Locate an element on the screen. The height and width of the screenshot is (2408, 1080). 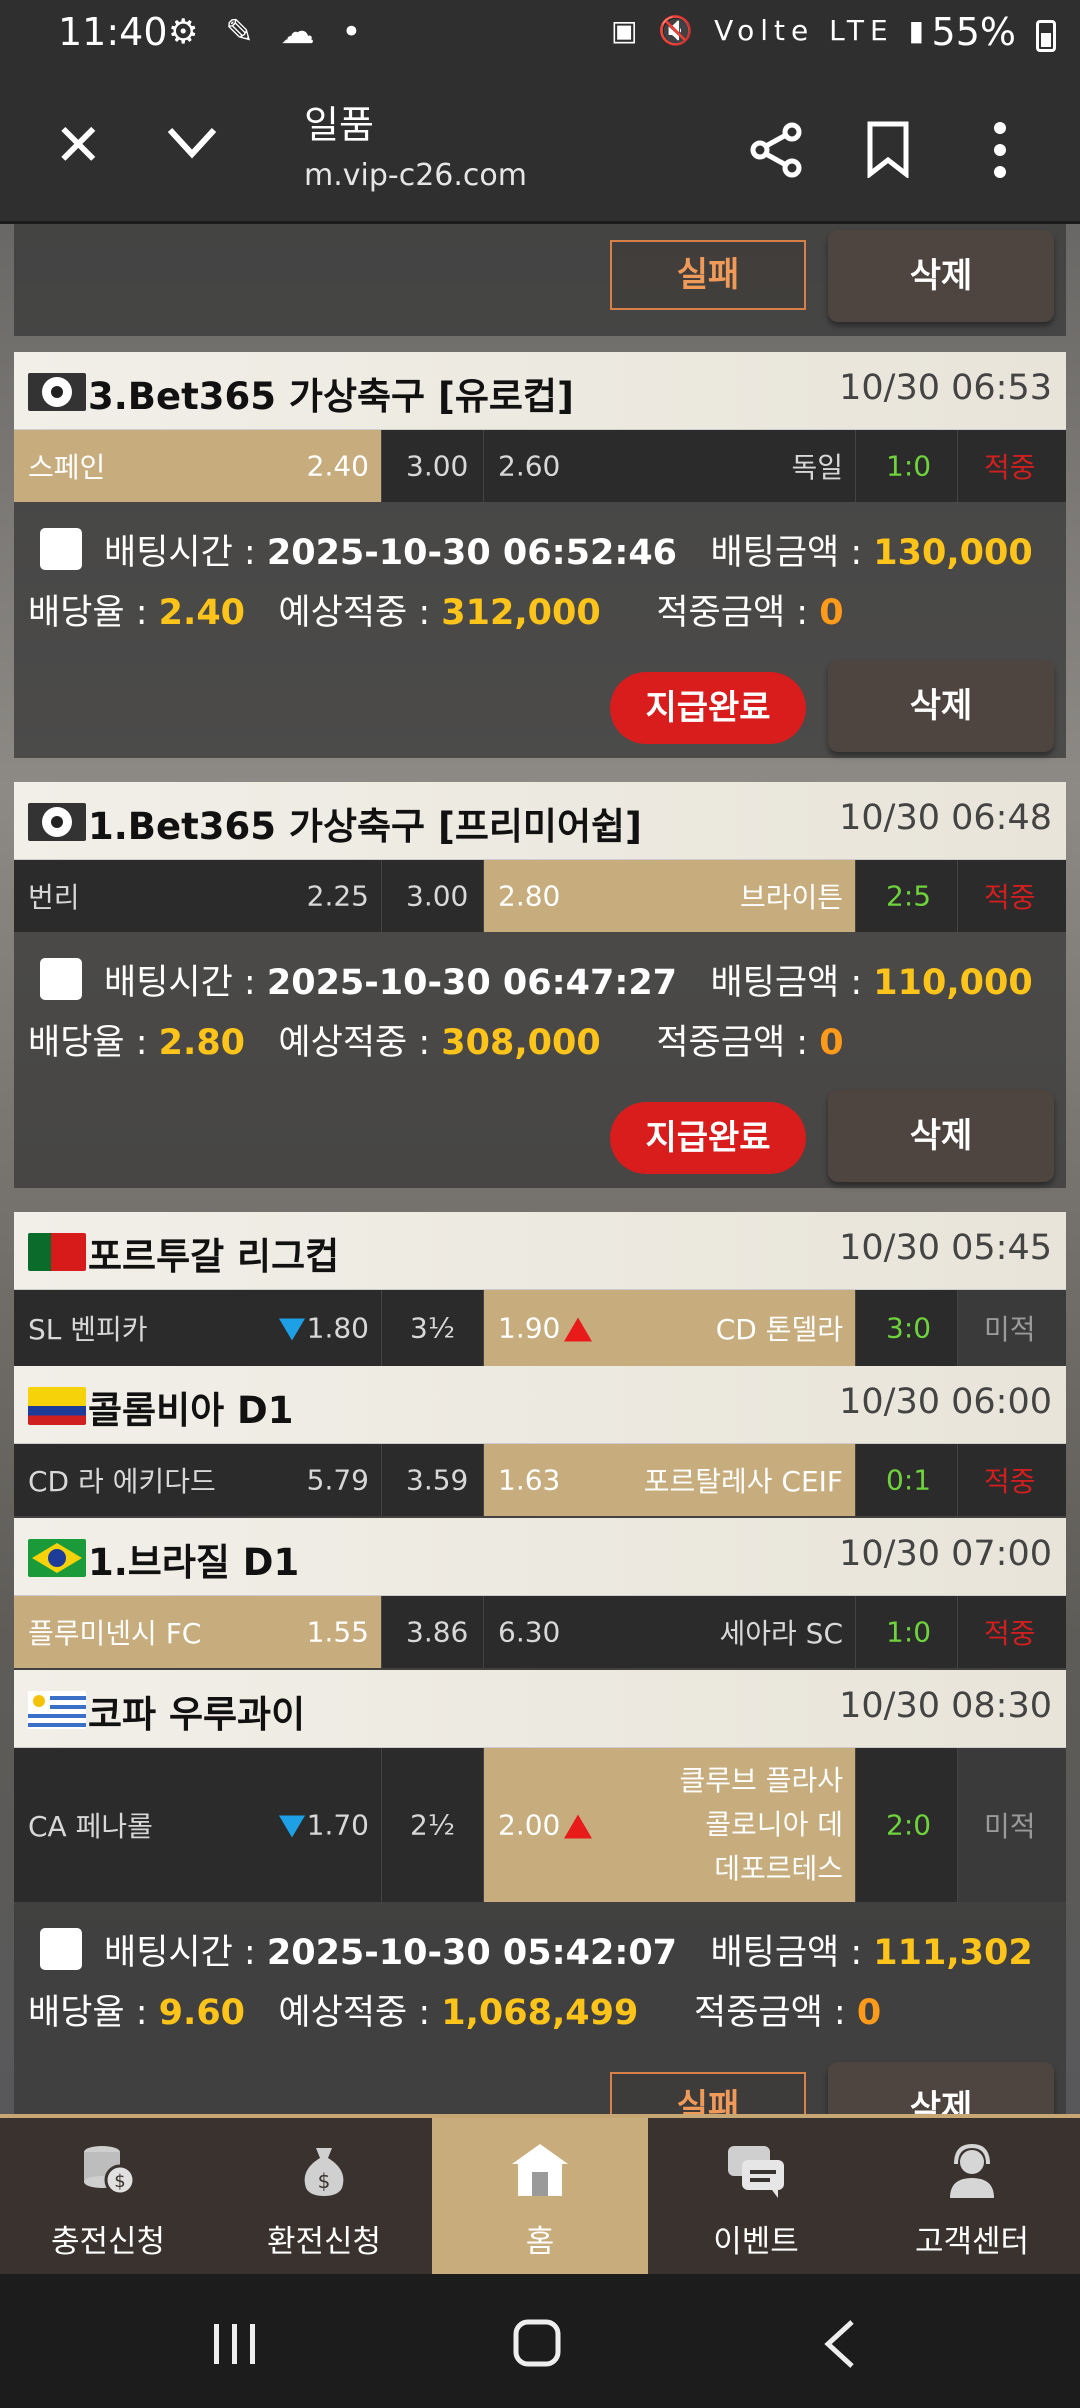
away-odds-wrap: 2.00 is located at coordinates (545, 1825).